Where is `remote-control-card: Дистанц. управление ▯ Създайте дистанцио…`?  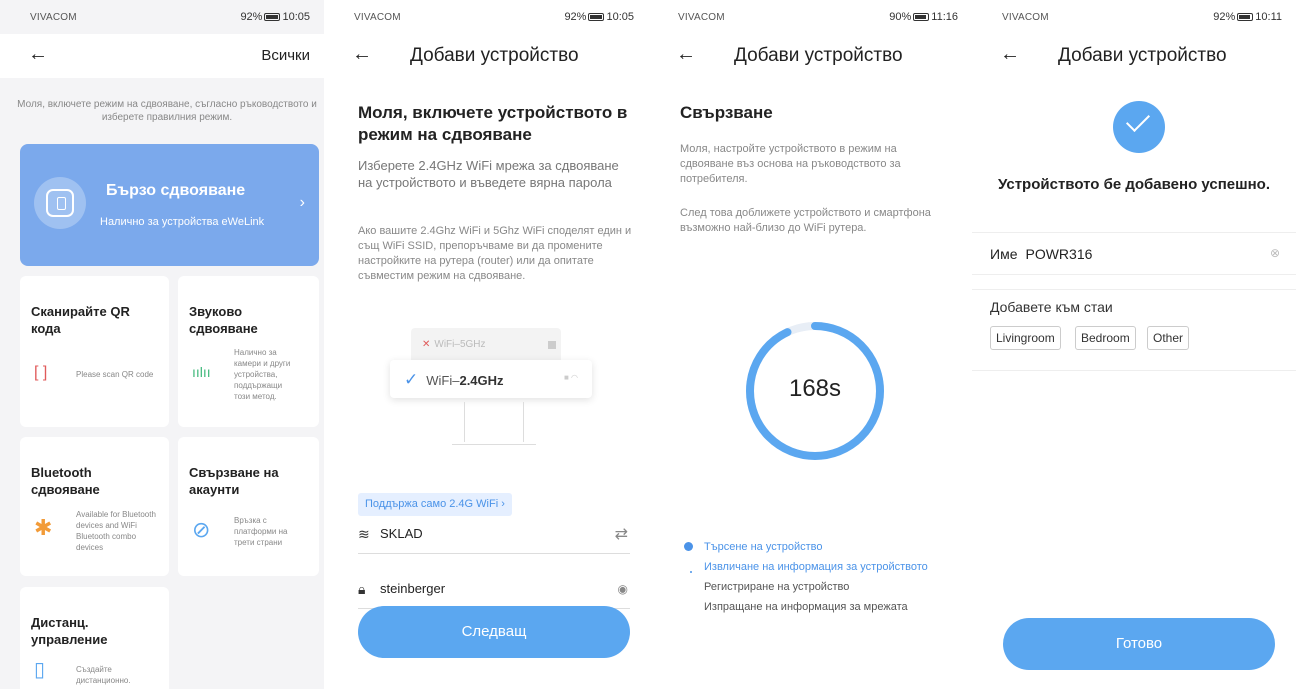
remote-control-card: Дистанц. управление ▯ Създайте дистанцио… is located at coordinates (94, 638).